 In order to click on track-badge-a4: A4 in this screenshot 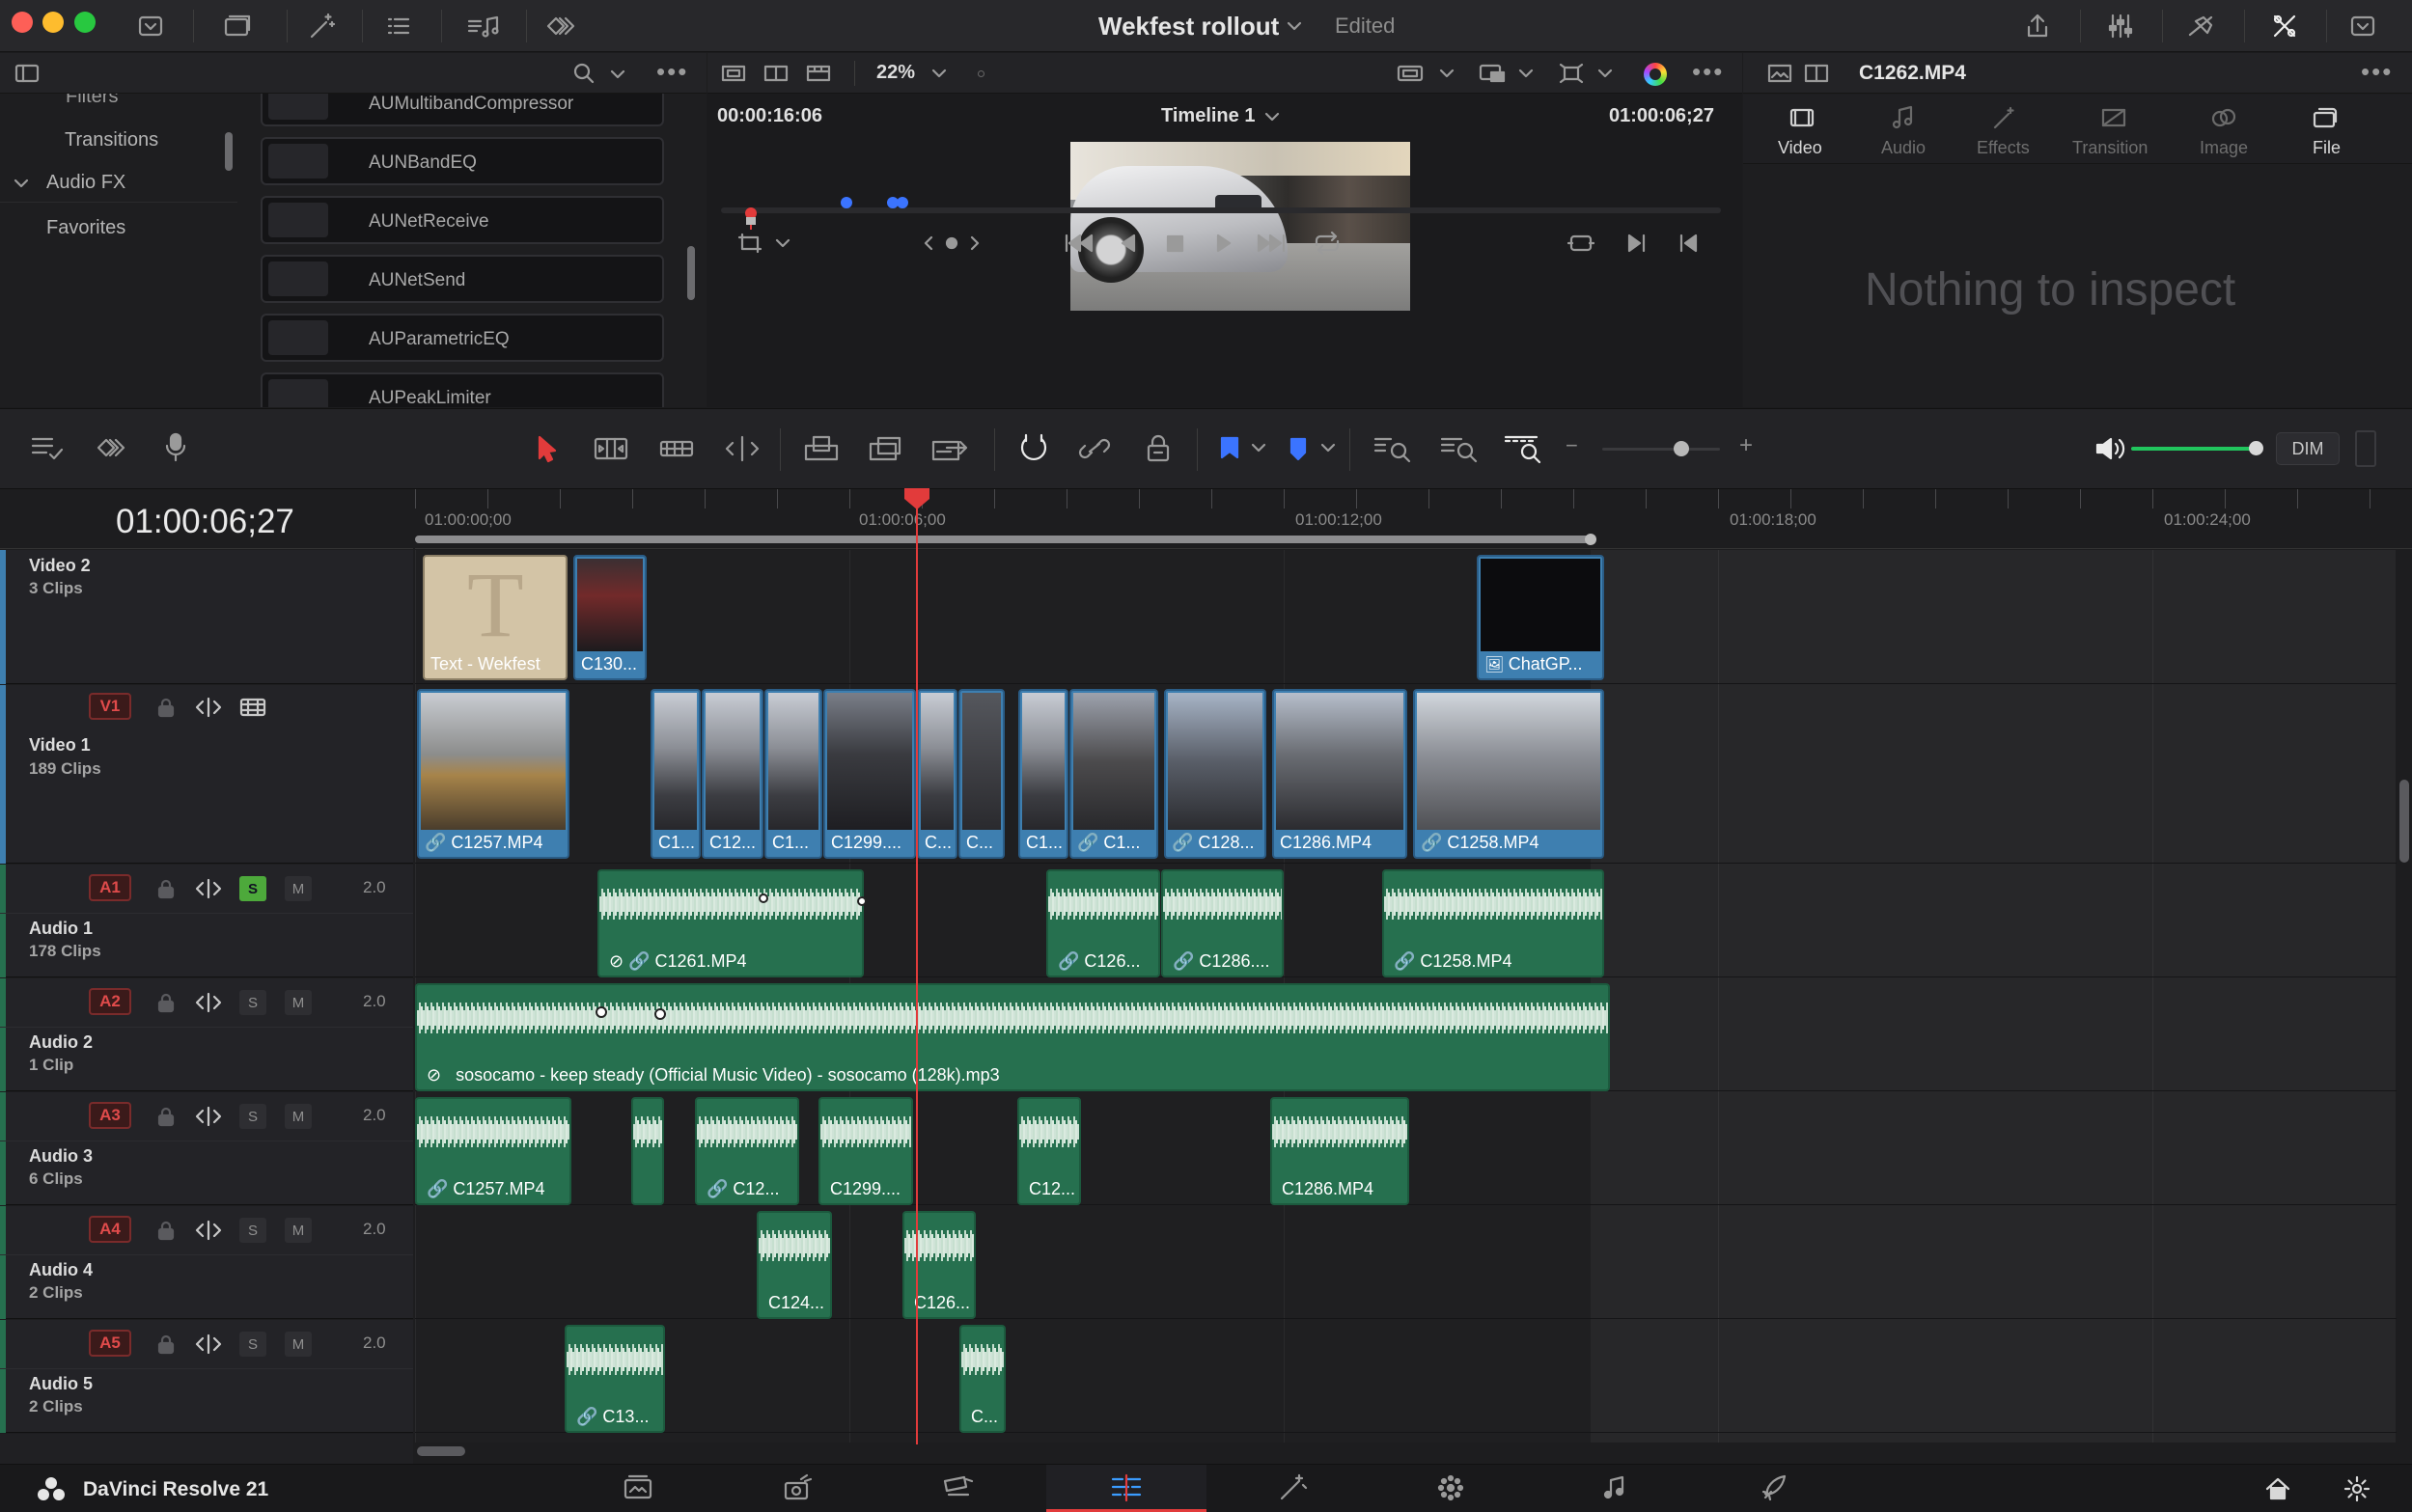, I will do `click(110, 1229)`.